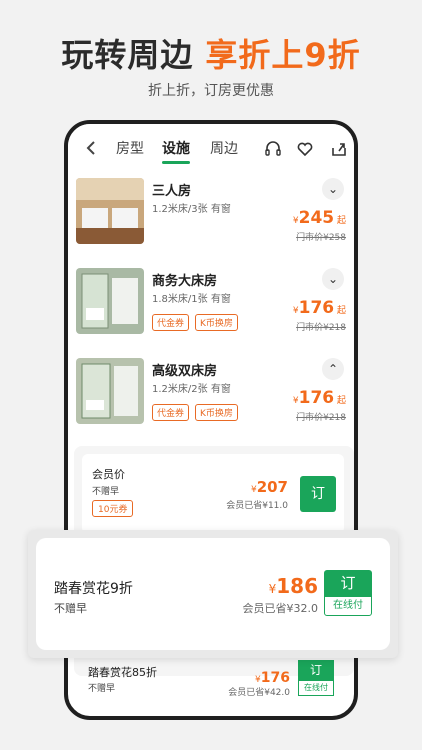 The width and height of the screenshot is (422, 750). I want to click on hero-title: 玩转周边 享折上9折, so click(211, 53).